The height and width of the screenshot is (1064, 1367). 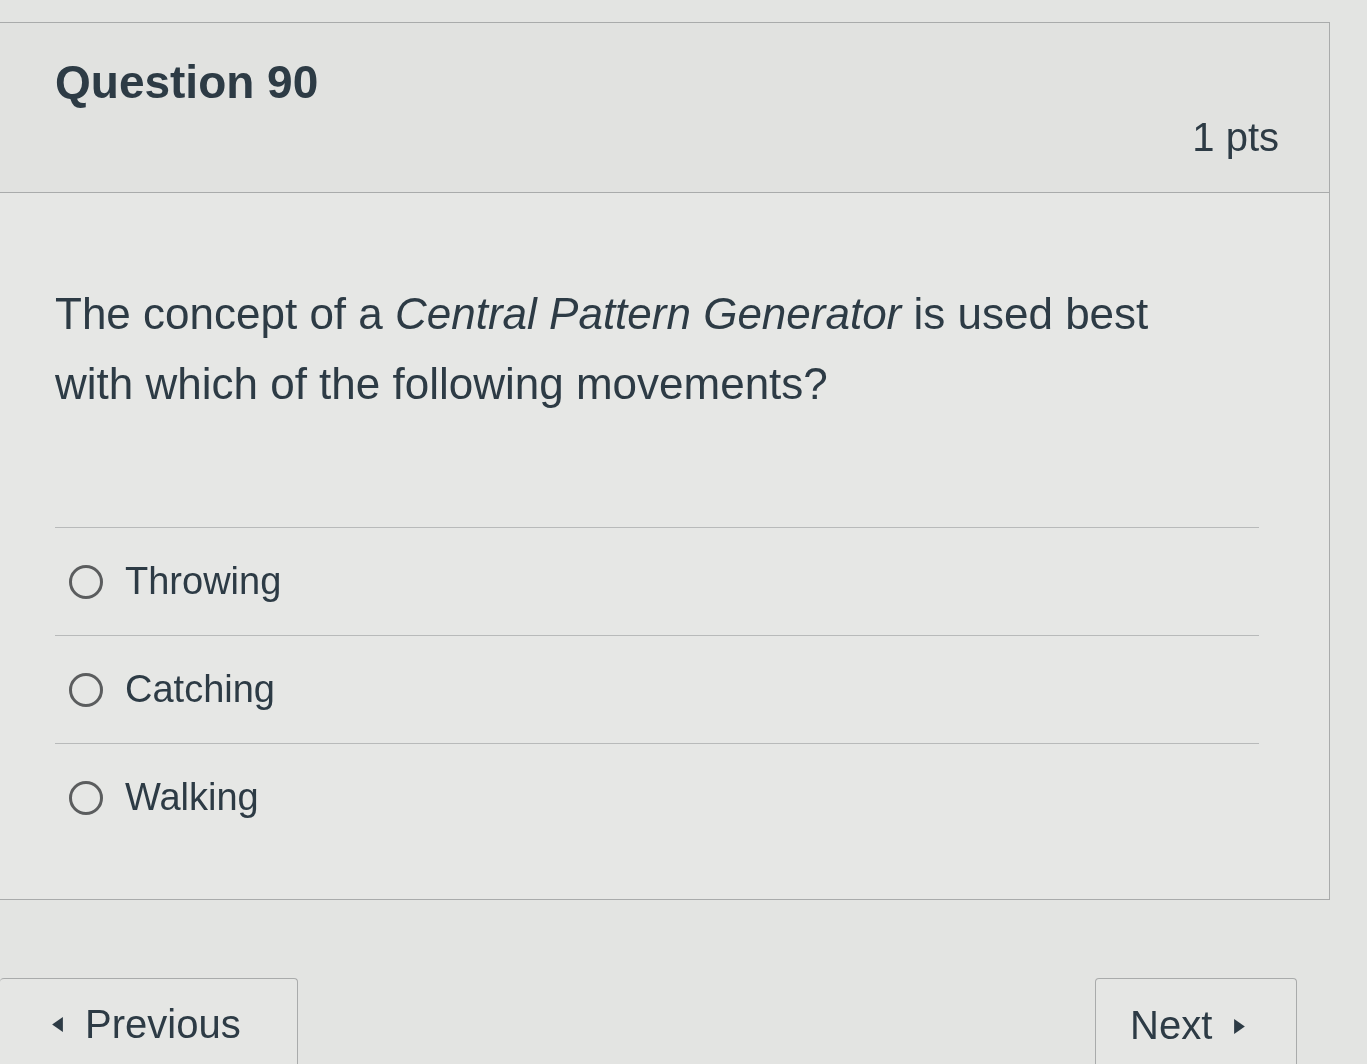 What do you see at coordinates (657, 581) in the screenshot?
I see `answer-option: Throwing` at bounding box center [657, 581].